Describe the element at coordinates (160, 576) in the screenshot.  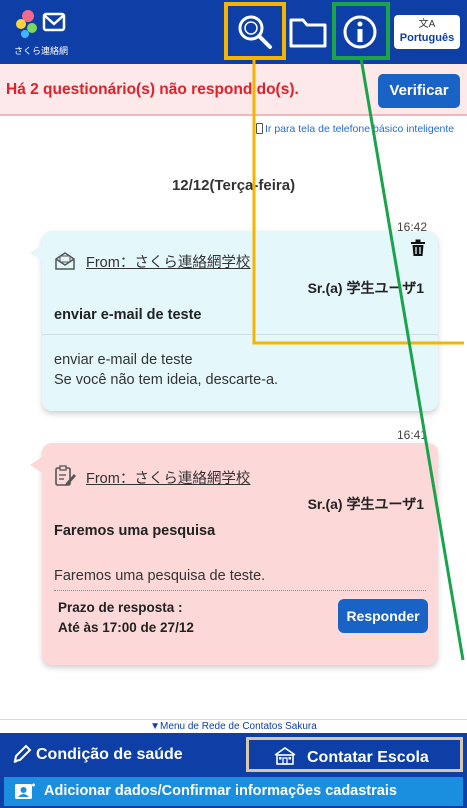
I see `message-body-line: Faremos uma pesquisa de teste.` at that location.